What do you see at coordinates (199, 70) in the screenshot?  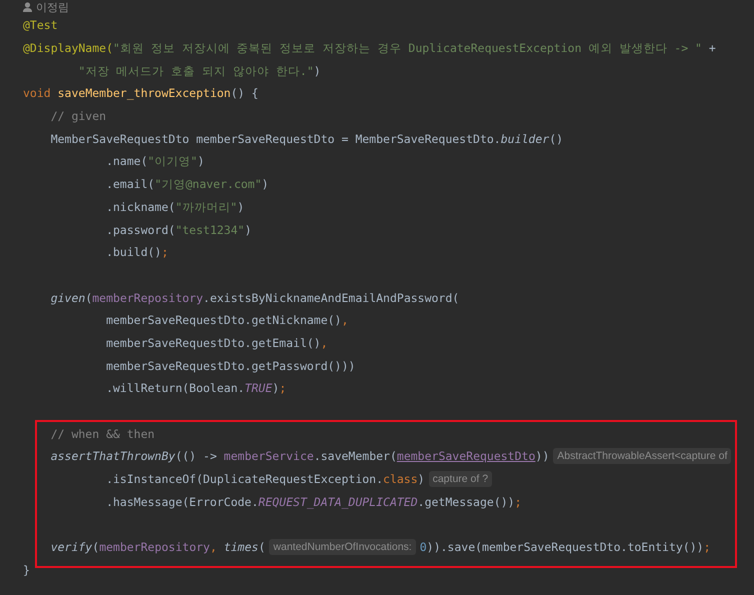 I see `code-text: "저장 메서드가 호출 되지 않아야 한다.")` at bounding box center [199, 70].